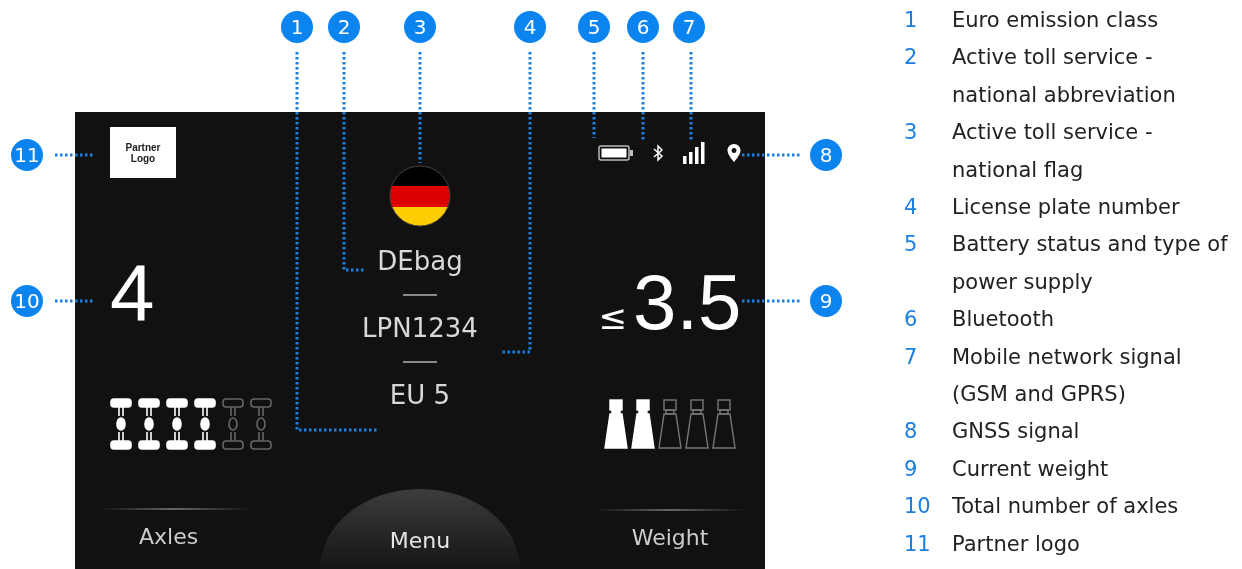  What do you see at coordinates (420, 261) in the screenshot?
I see `toll-service: DEbag` at bounding box center [420, 261].